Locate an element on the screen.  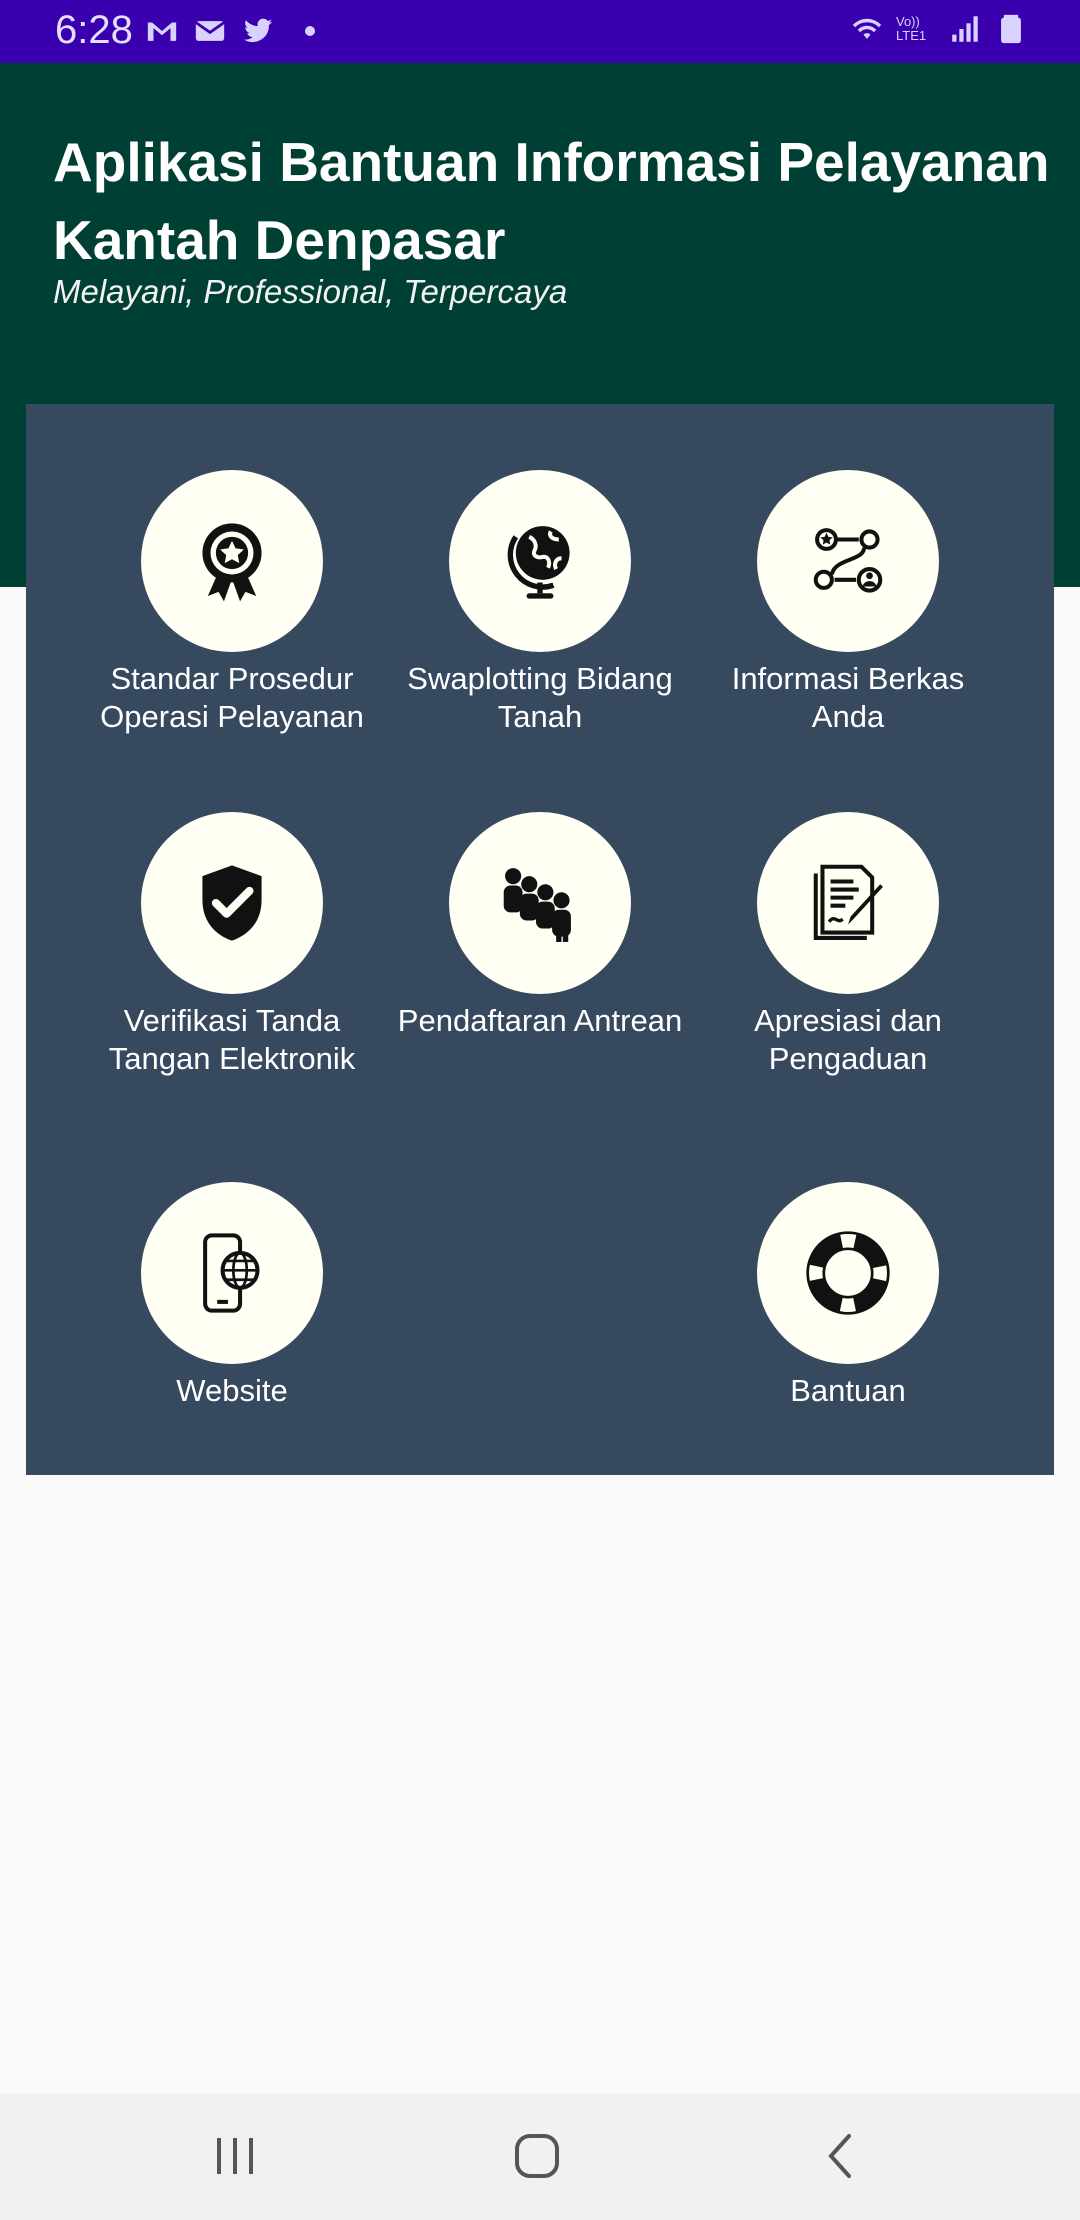
home-button is located at coordinates (537, 2156).